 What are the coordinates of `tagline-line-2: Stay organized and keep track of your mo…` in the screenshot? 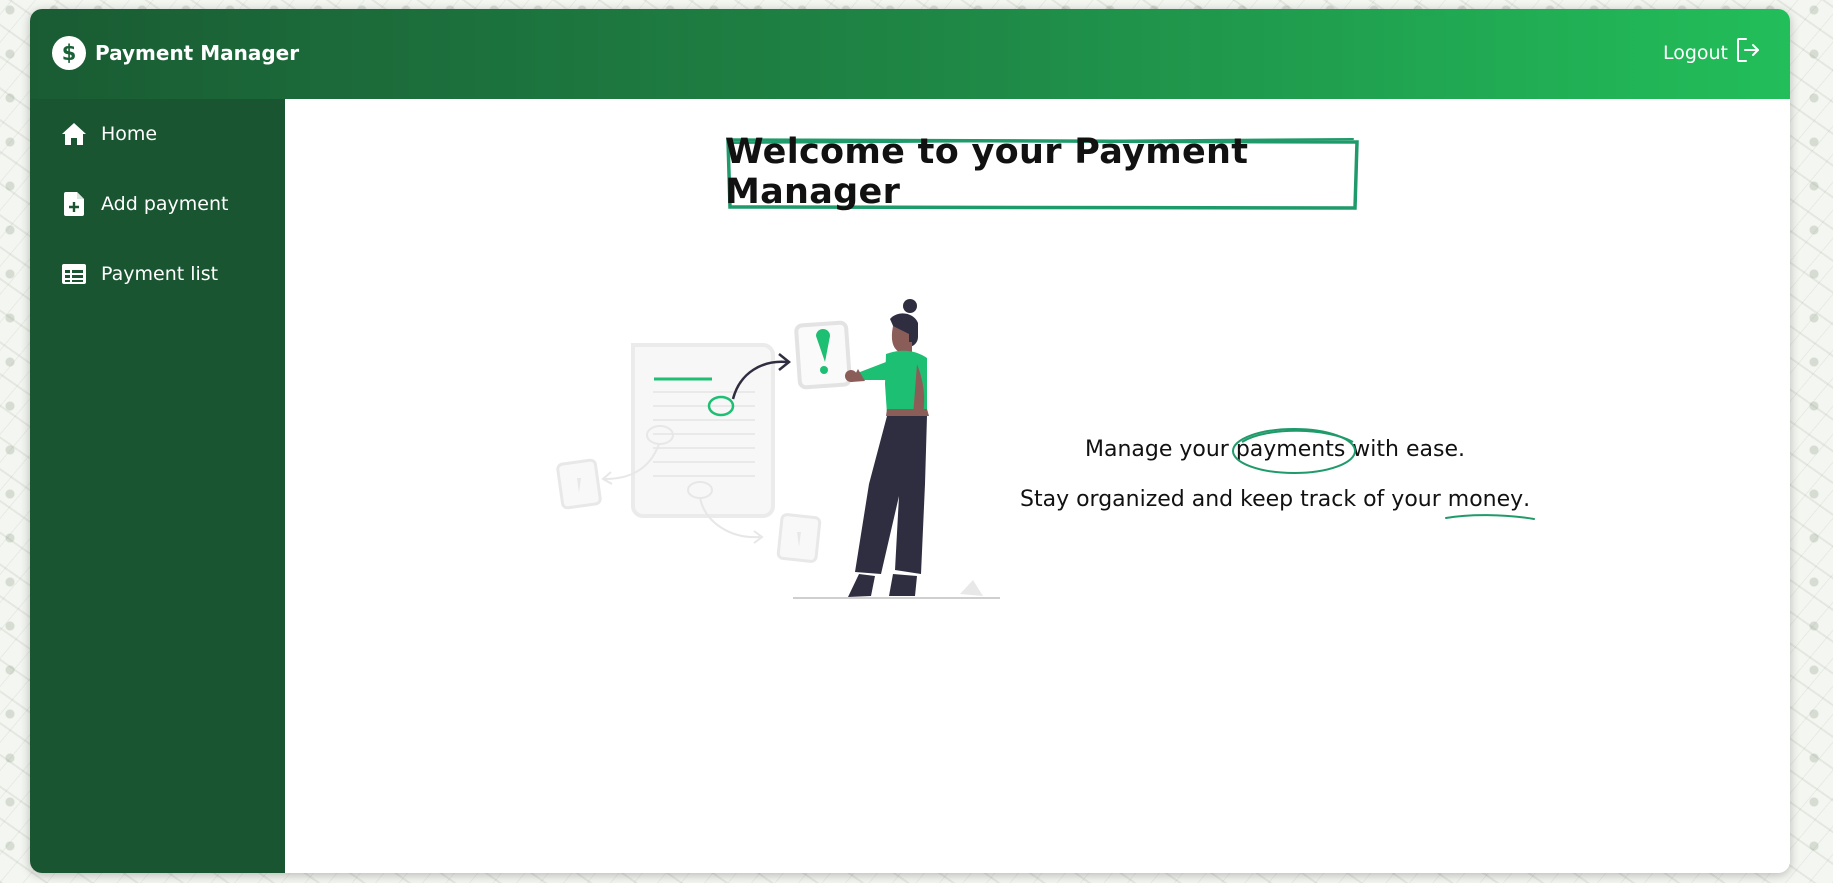 It's located at (1277, 503).